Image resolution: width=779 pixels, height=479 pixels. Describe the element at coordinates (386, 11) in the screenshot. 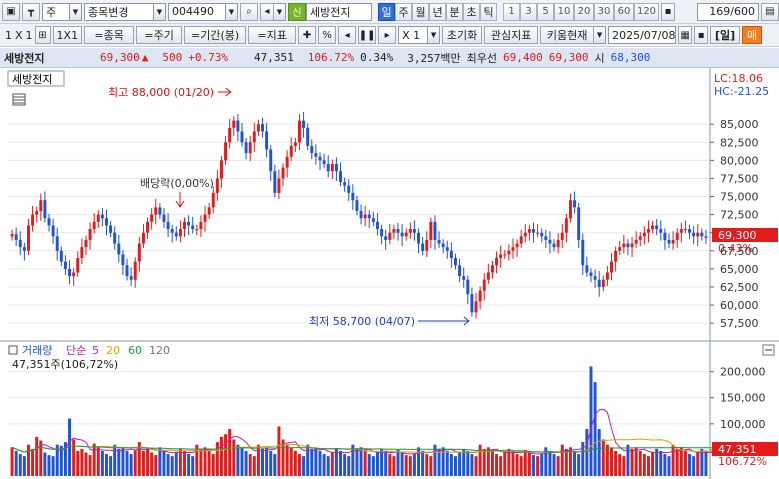

I see `period-day-tab: 일` at that location.